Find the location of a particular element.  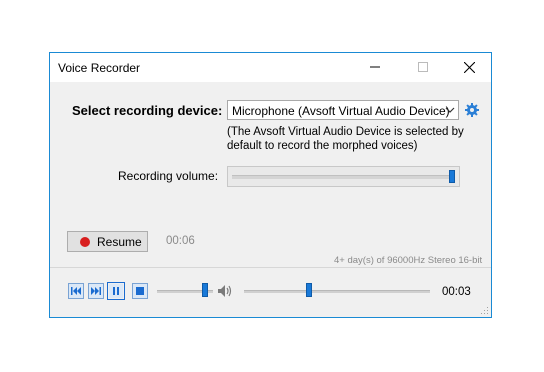

close-icon is located at coordinates (469, 67).